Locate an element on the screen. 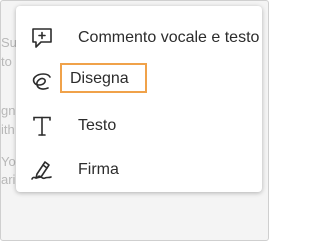 This screenshot has height=241, width=320. comment-plus-icon is located at coordinates (42, 38).